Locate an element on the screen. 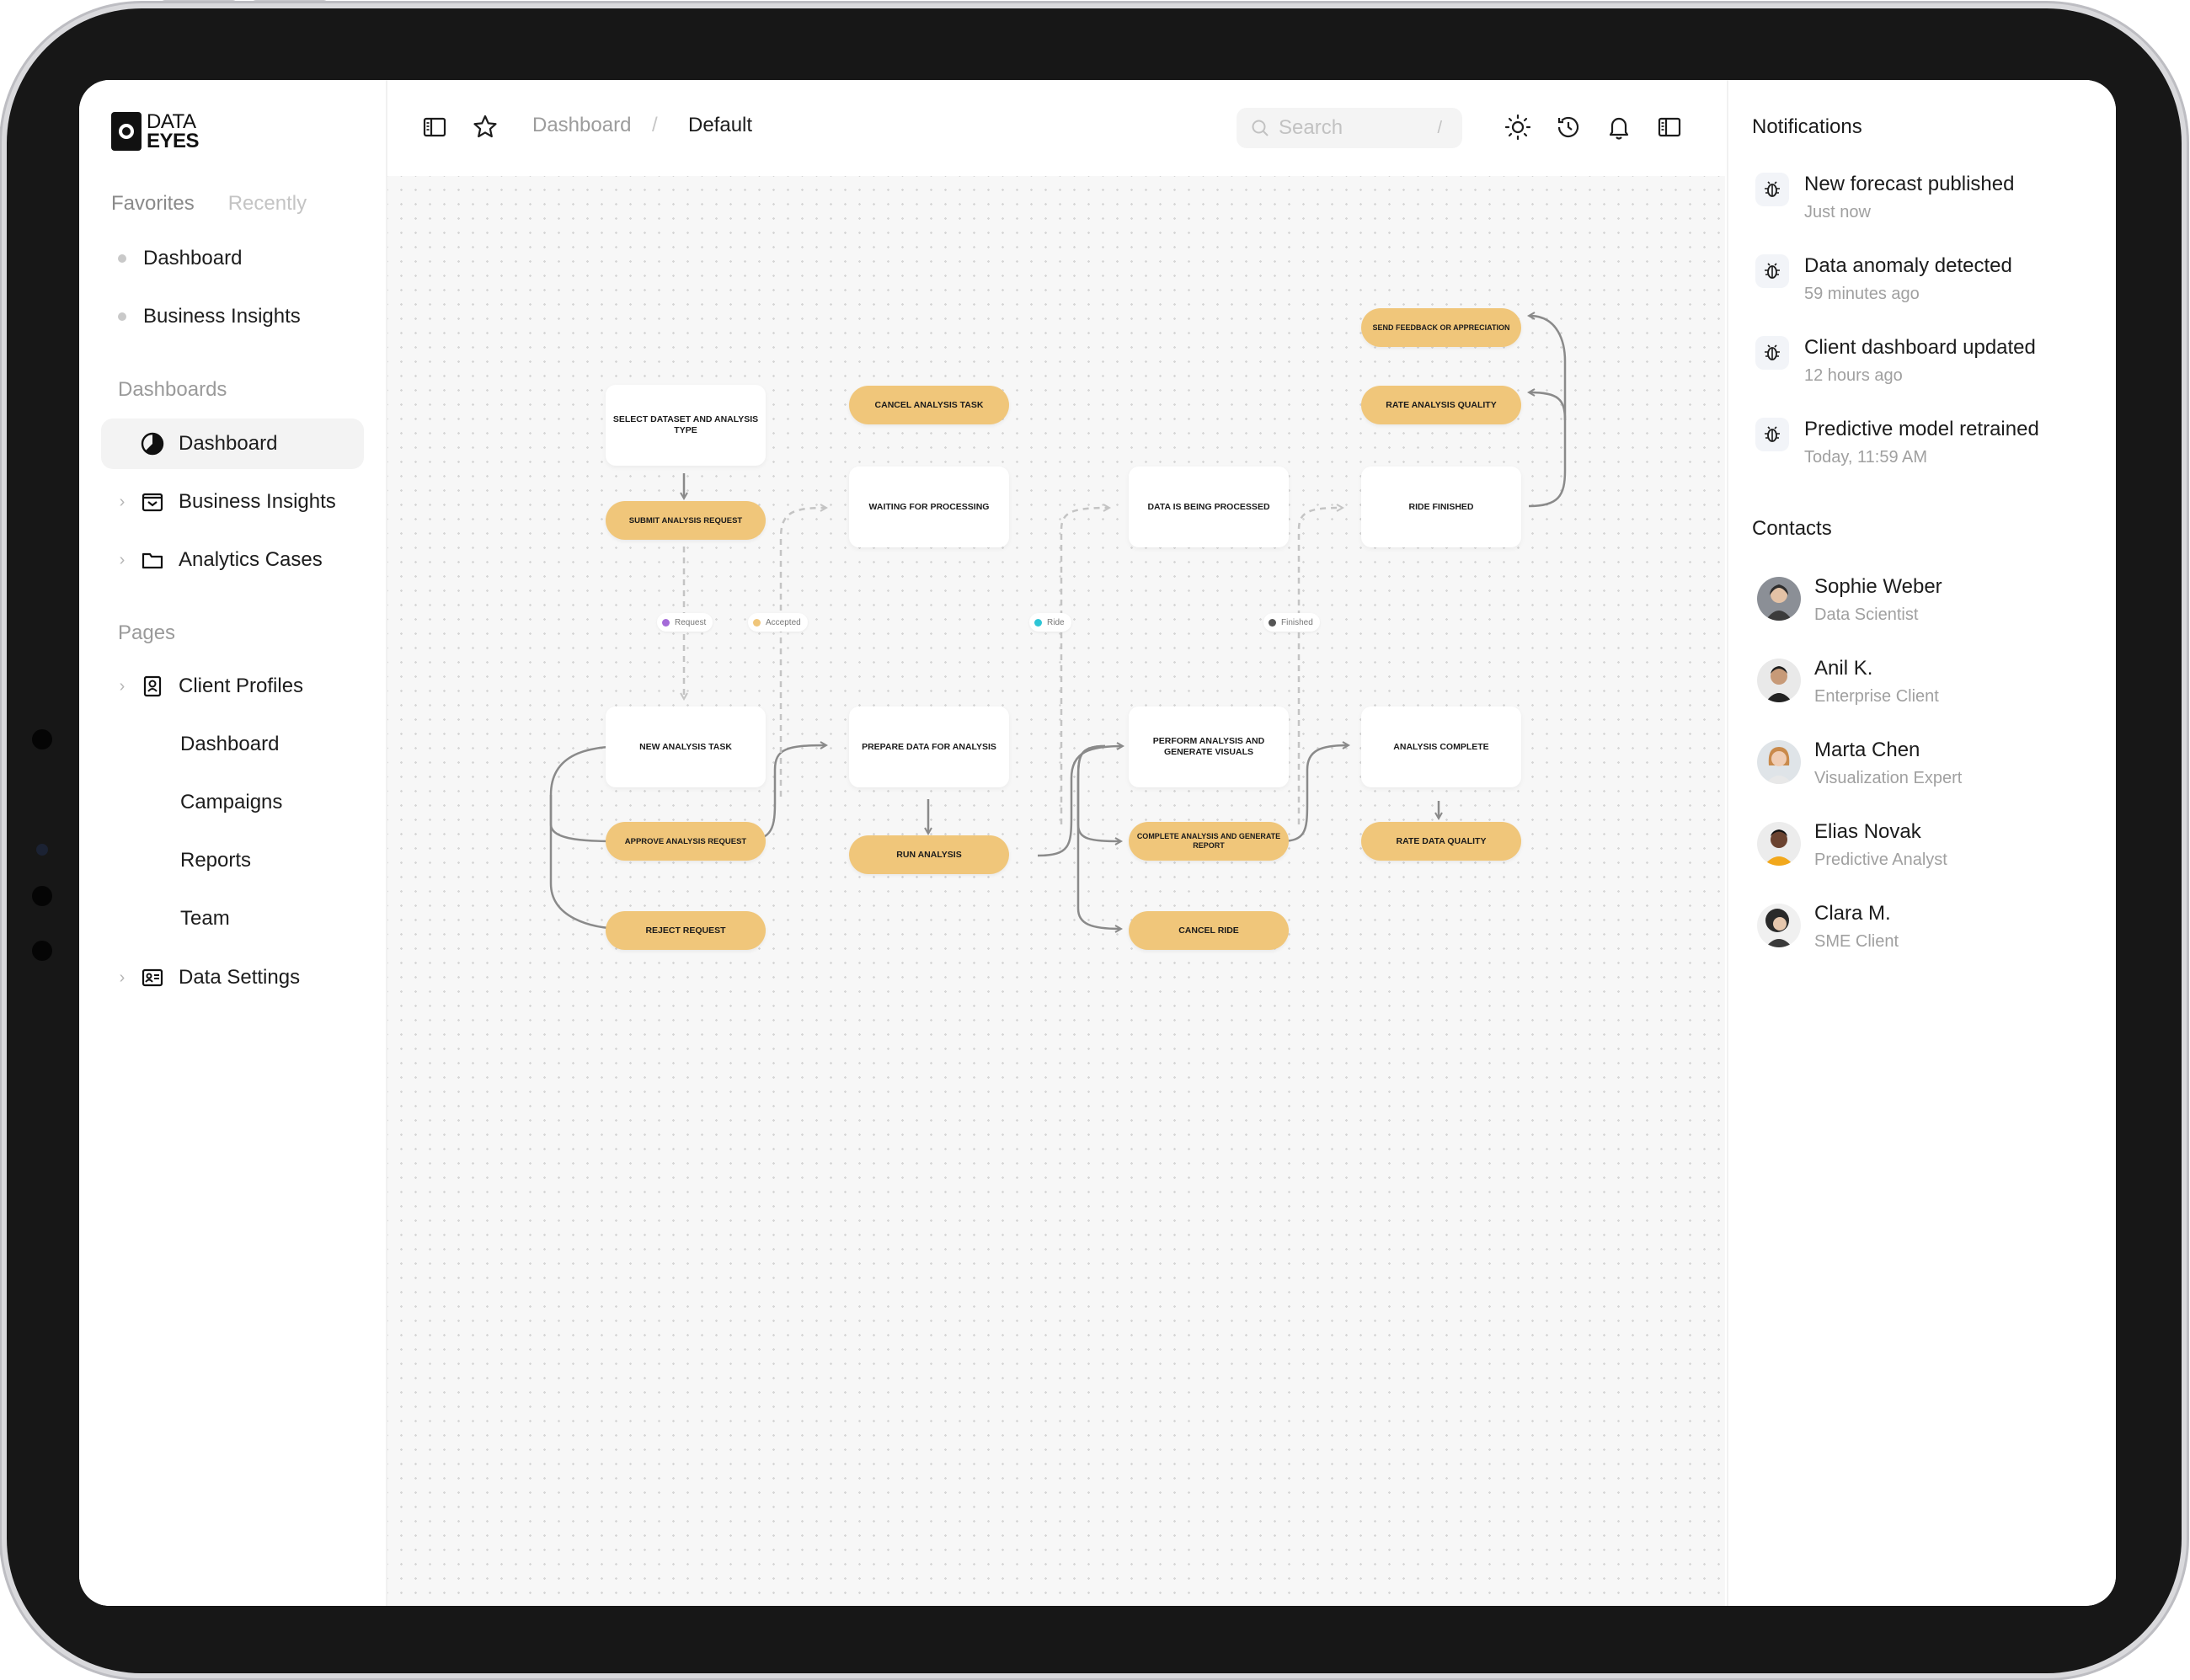  search-input: Search / is located at coordinates (1349, 128).